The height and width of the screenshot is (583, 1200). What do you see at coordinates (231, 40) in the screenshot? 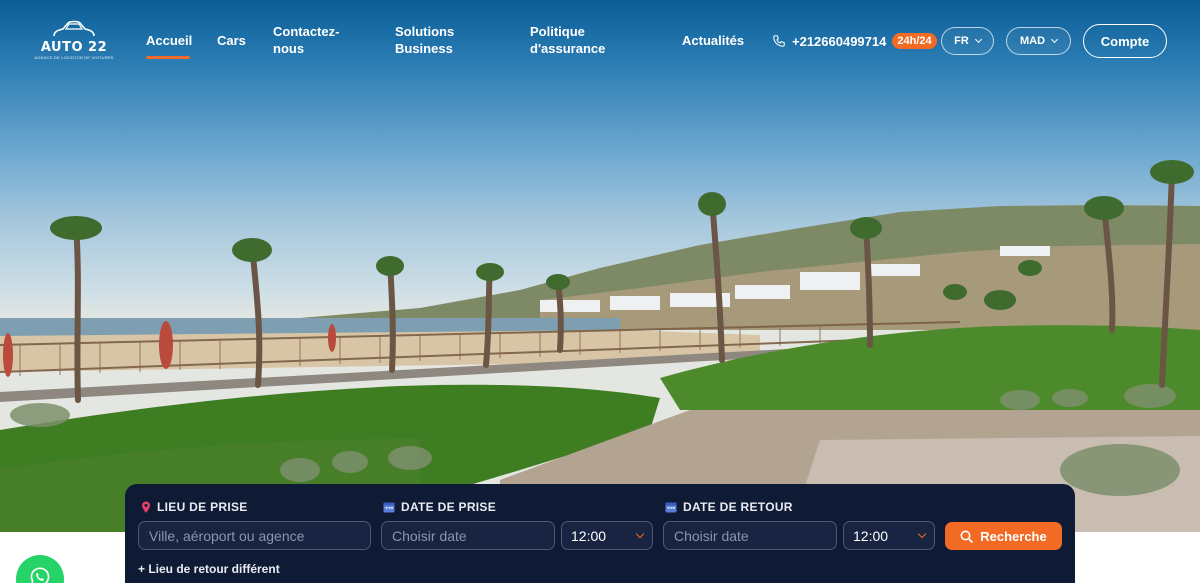
I see `nav-cars: Cars` at bounding box center [231, 40].